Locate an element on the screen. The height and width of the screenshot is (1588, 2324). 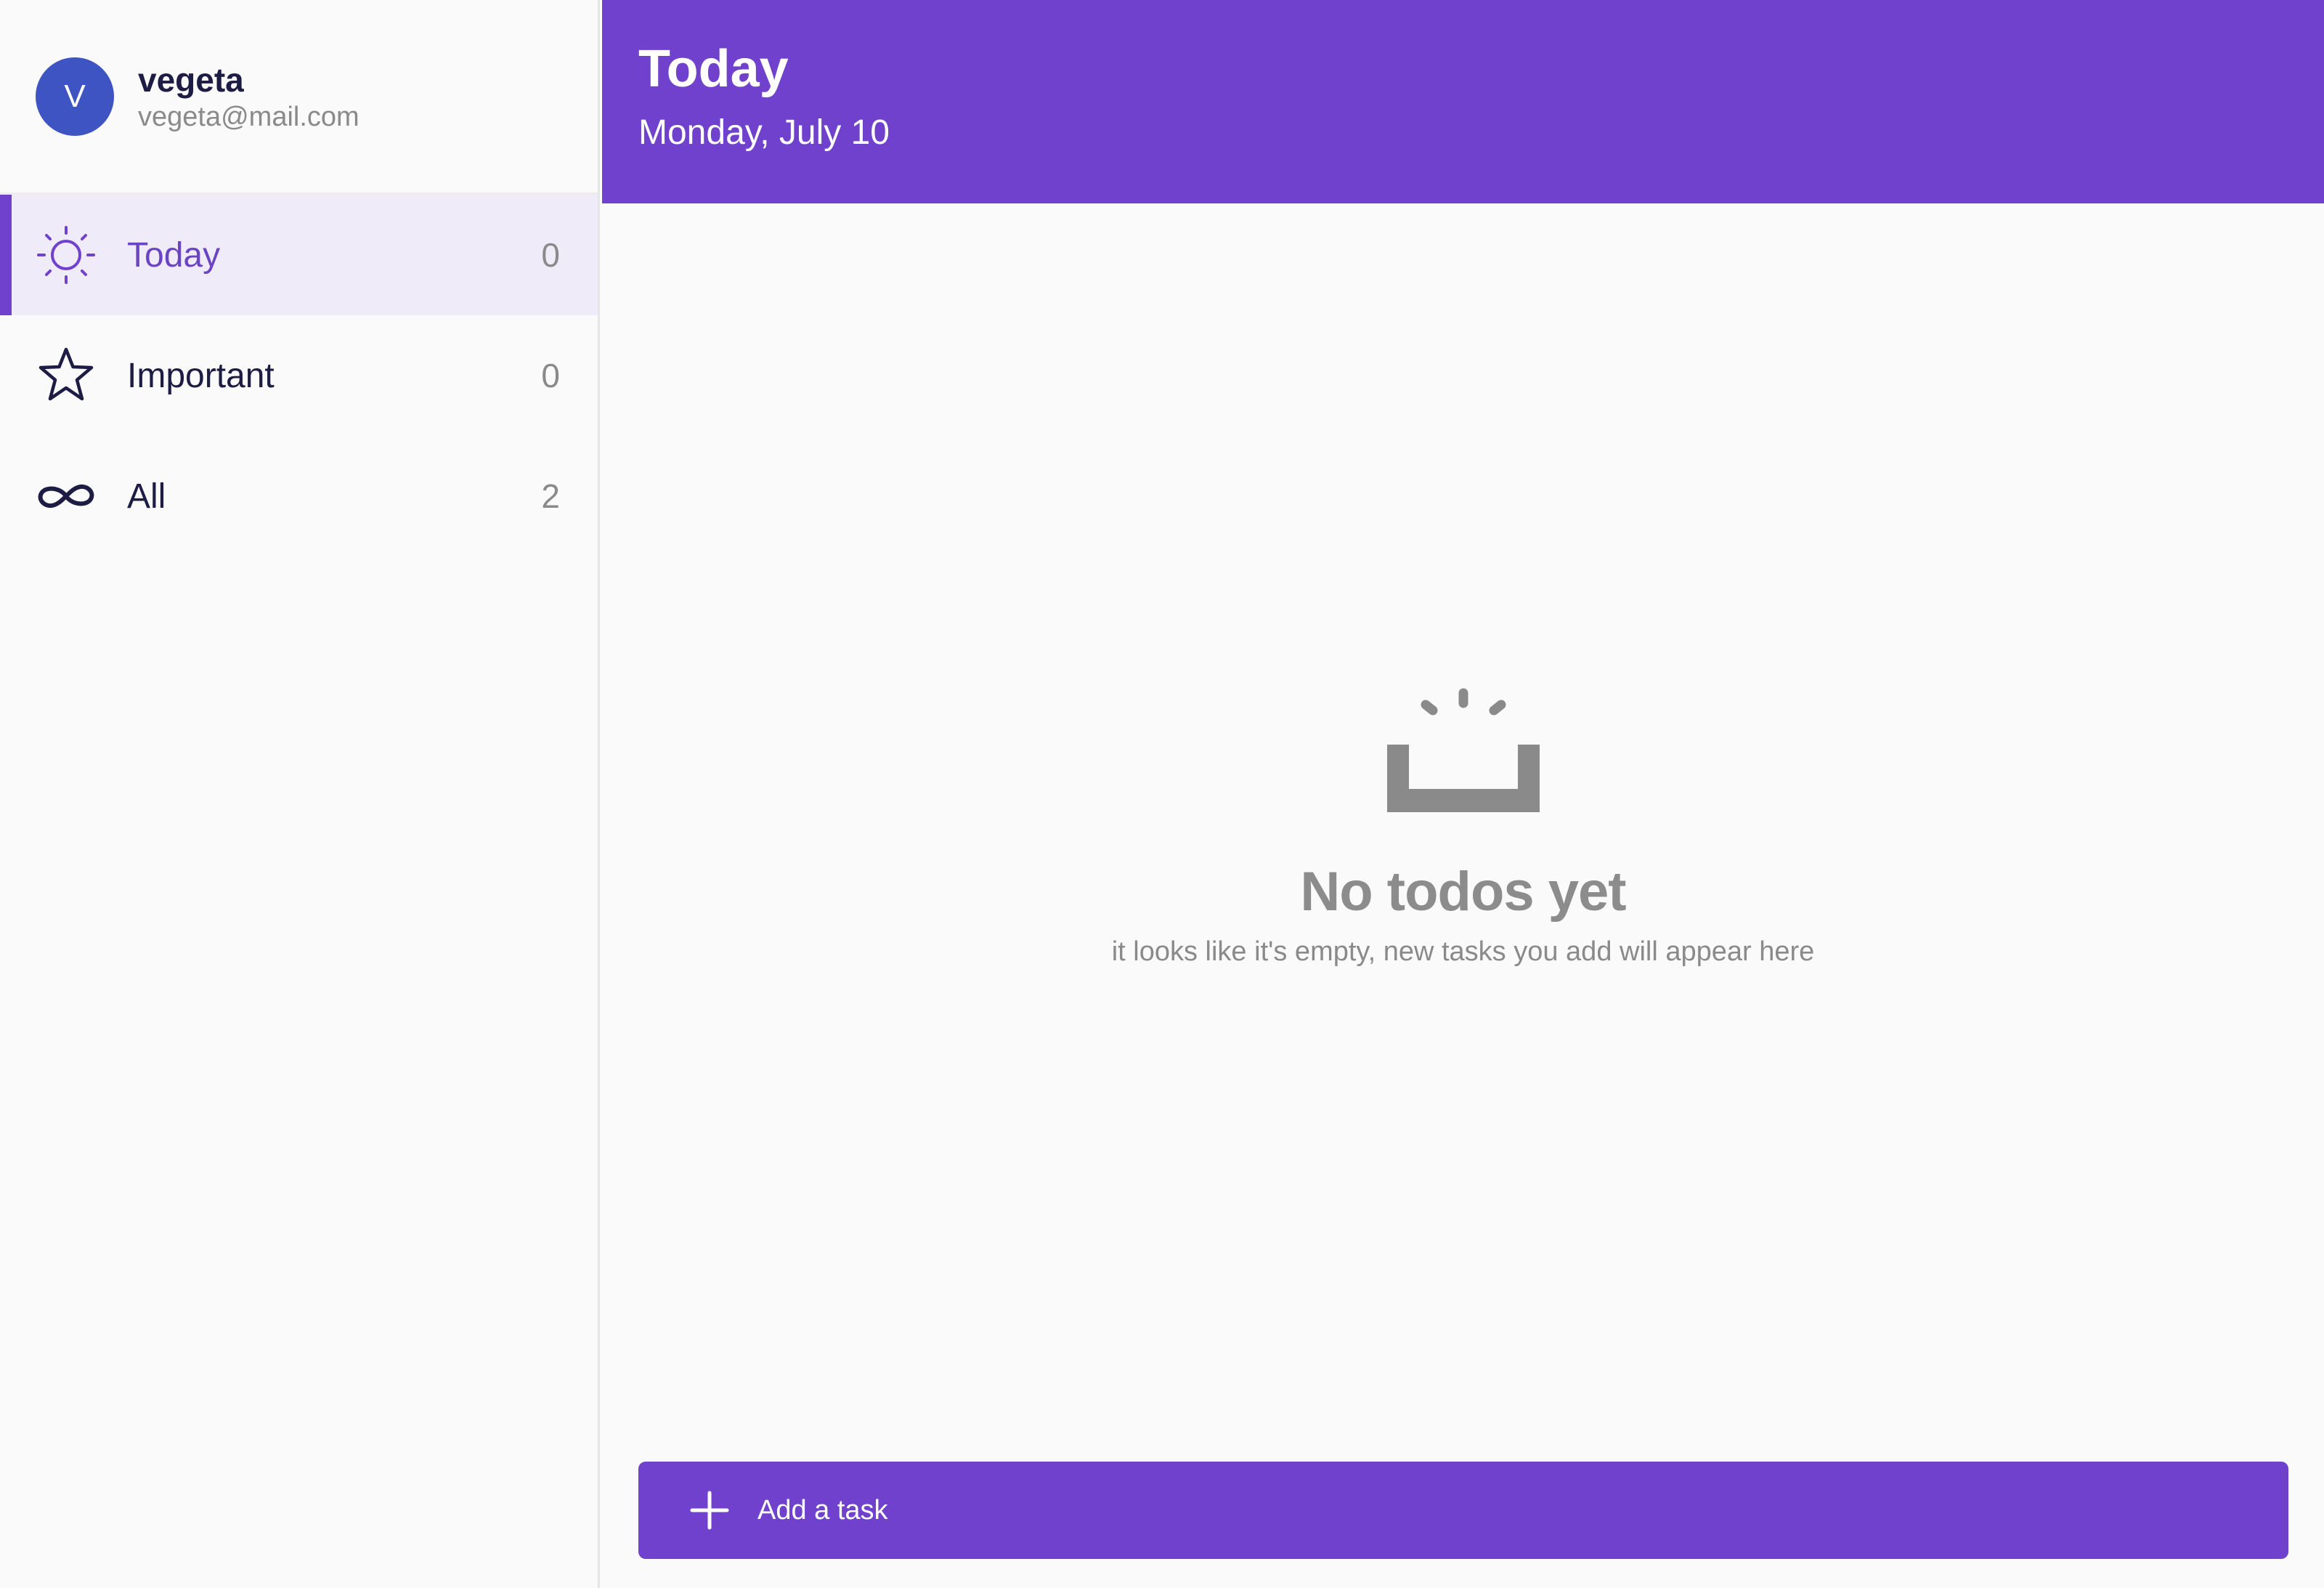
page-header: Today Monday, July 10 is located at coordinates (1463, 101).